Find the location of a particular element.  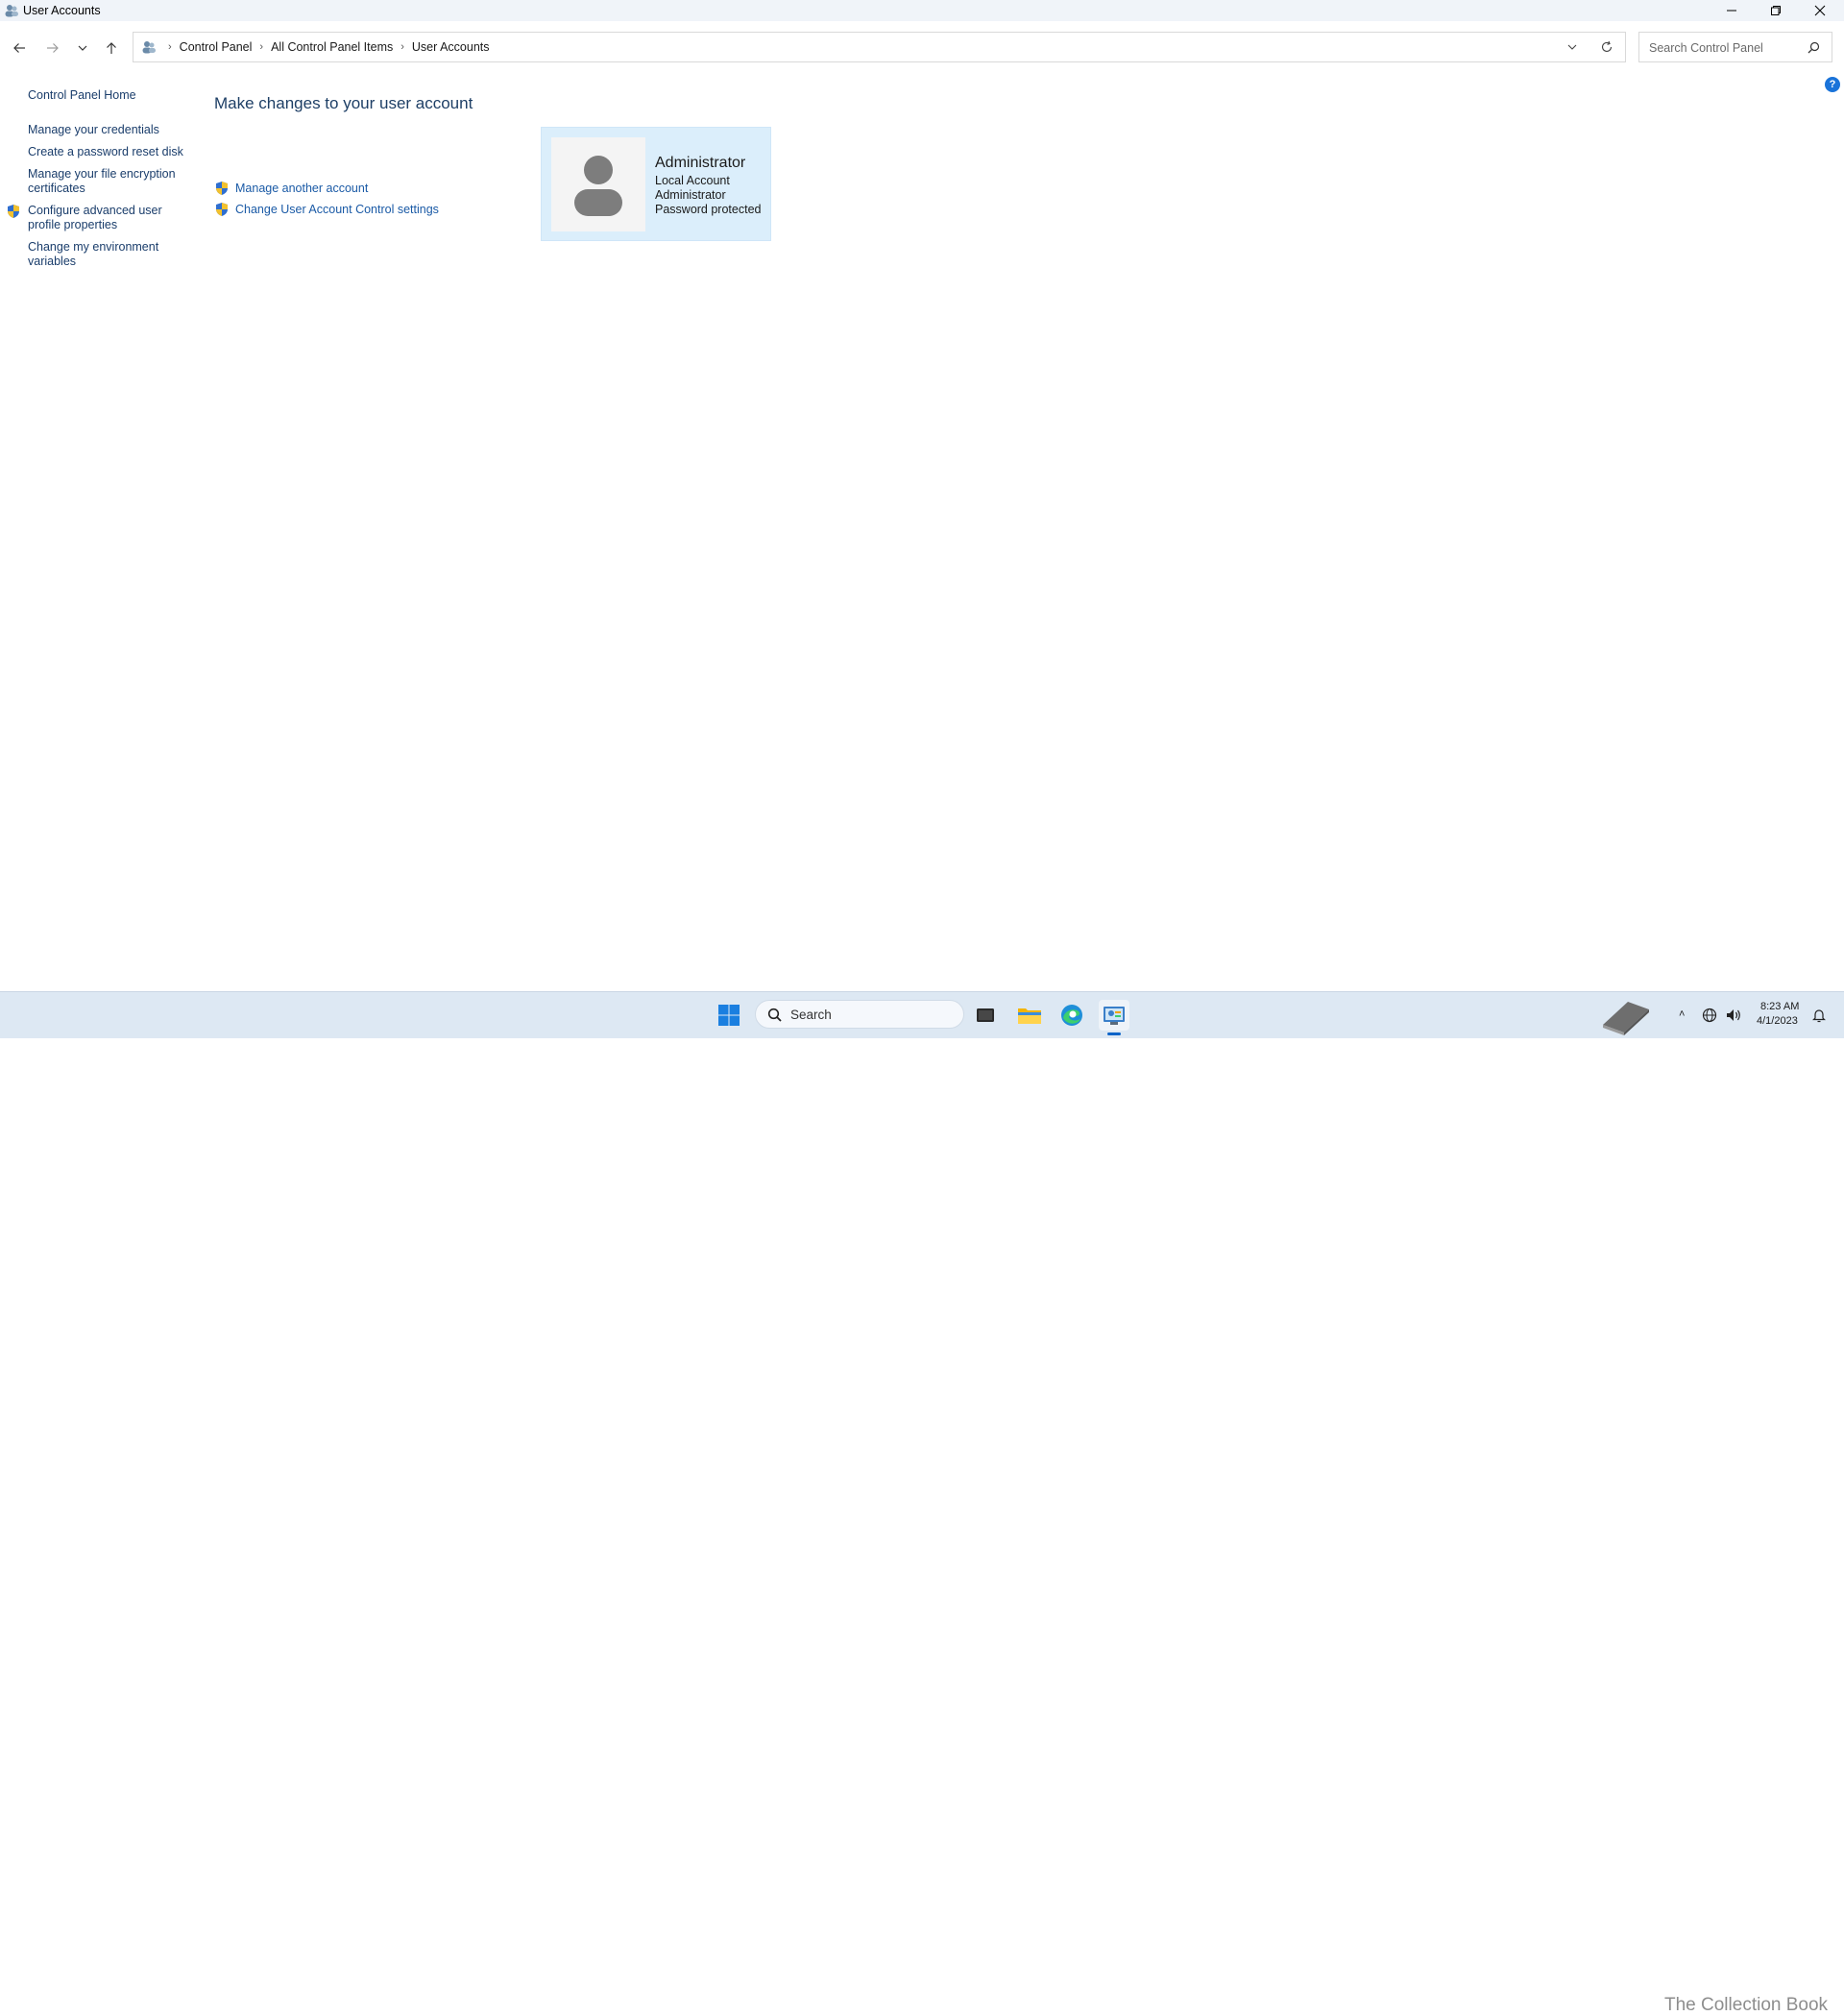

help-icon: ? is located at coordinates (1832, 84).